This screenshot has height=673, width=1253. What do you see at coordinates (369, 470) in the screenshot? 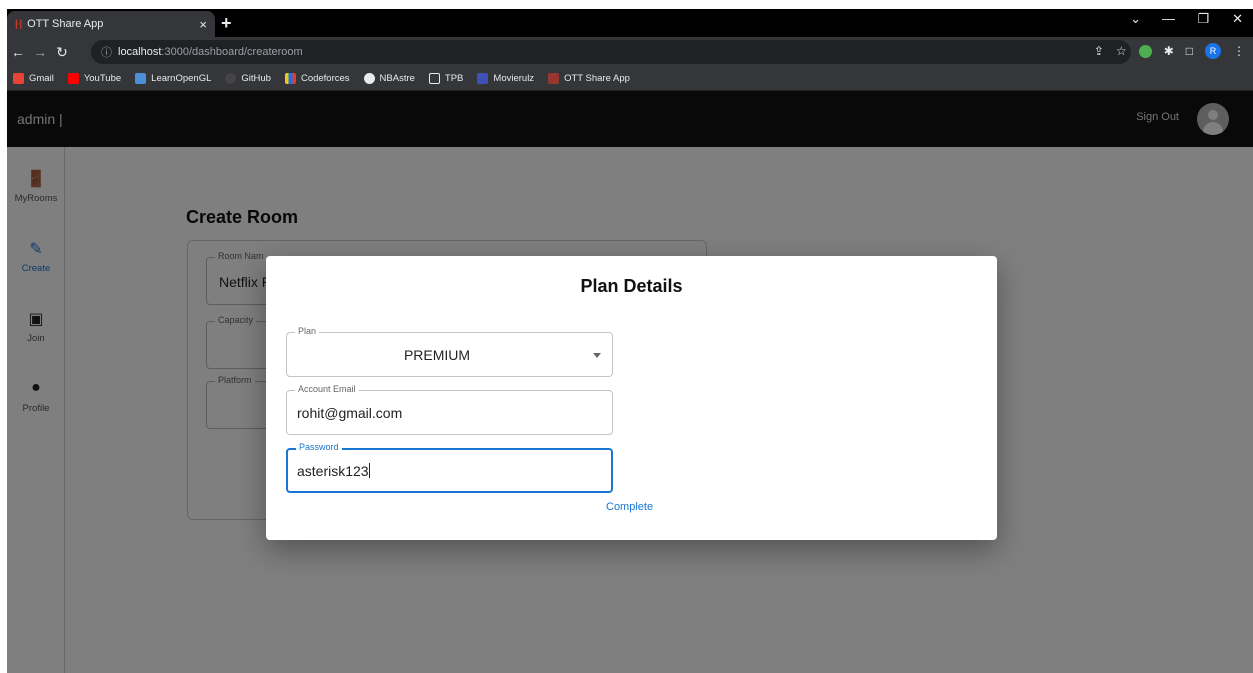
I see `text-cursor` at bounding box center [369, 470].